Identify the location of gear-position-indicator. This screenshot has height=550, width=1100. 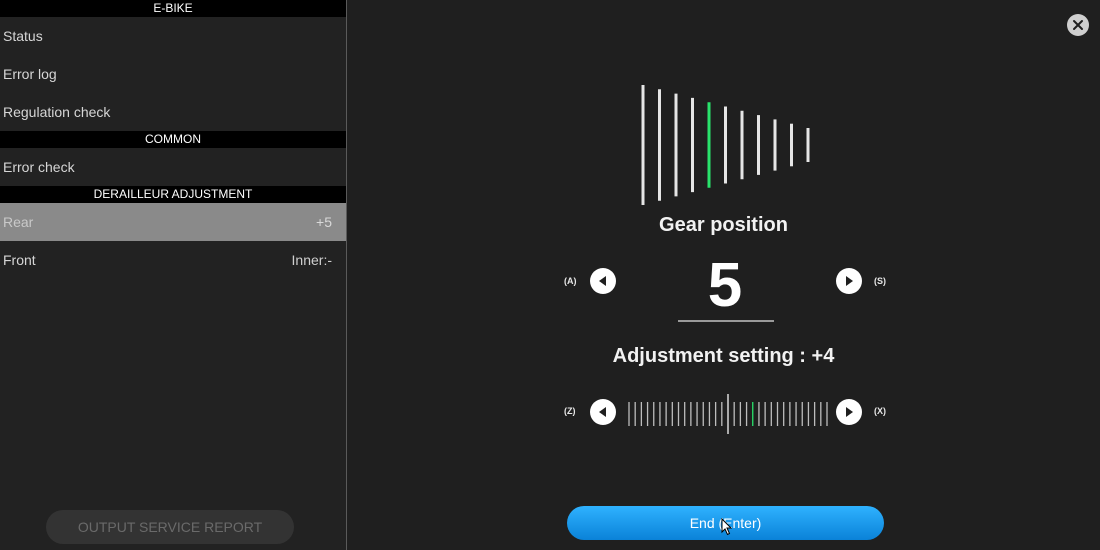
(725, 145).